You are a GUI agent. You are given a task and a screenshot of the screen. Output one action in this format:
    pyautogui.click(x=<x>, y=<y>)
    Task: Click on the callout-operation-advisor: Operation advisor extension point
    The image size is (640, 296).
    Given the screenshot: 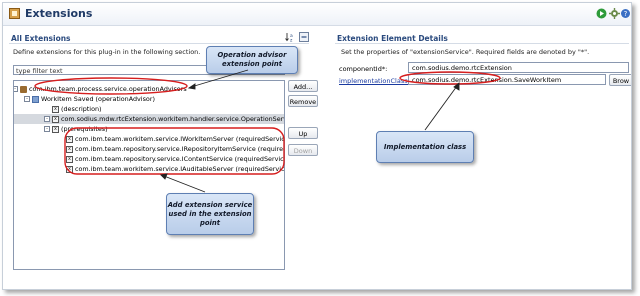 What is the action you would take?
    pyautogui.click(x=252, y=60)
    